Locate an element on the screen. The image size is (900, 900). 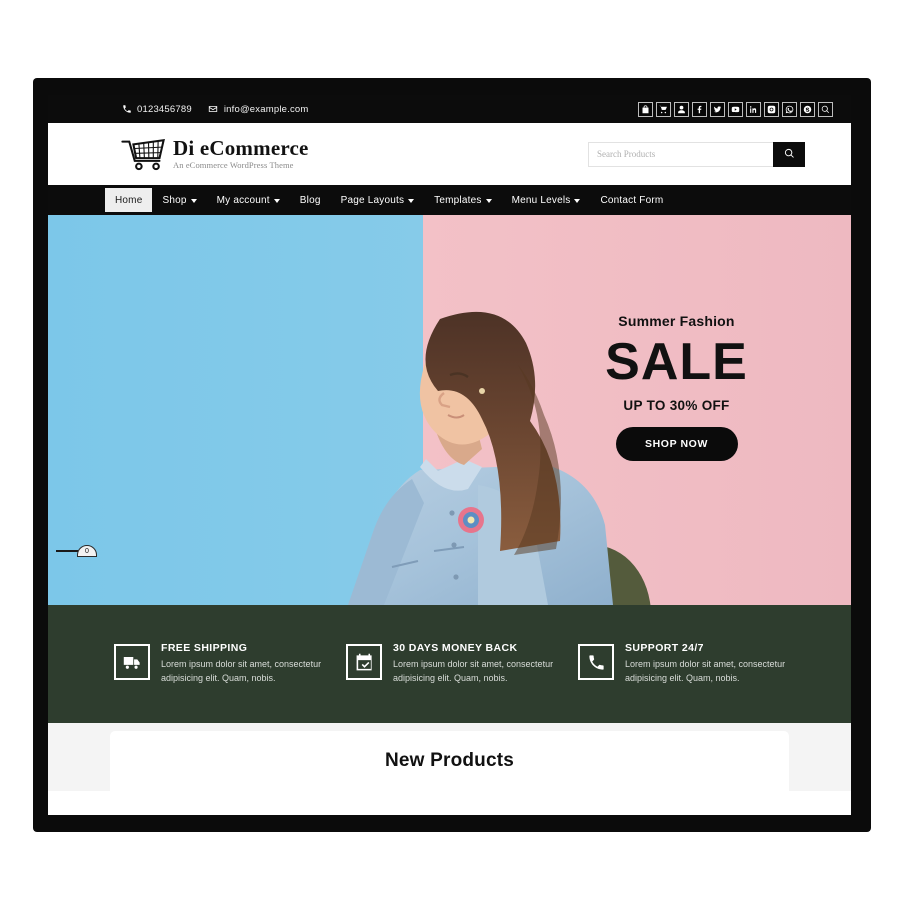
nav-item-shop: Shop is located at coordinates (179, 200).